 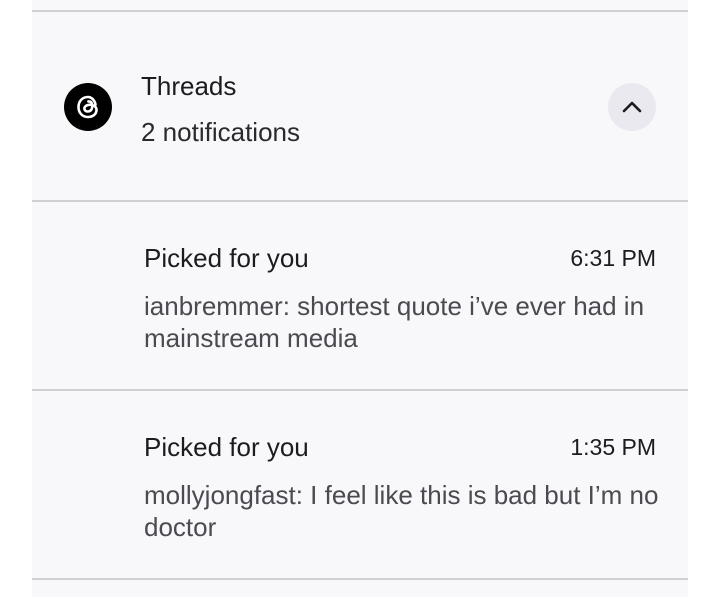 I want to click on chevron-up-icon, so click(x=632, y=107).